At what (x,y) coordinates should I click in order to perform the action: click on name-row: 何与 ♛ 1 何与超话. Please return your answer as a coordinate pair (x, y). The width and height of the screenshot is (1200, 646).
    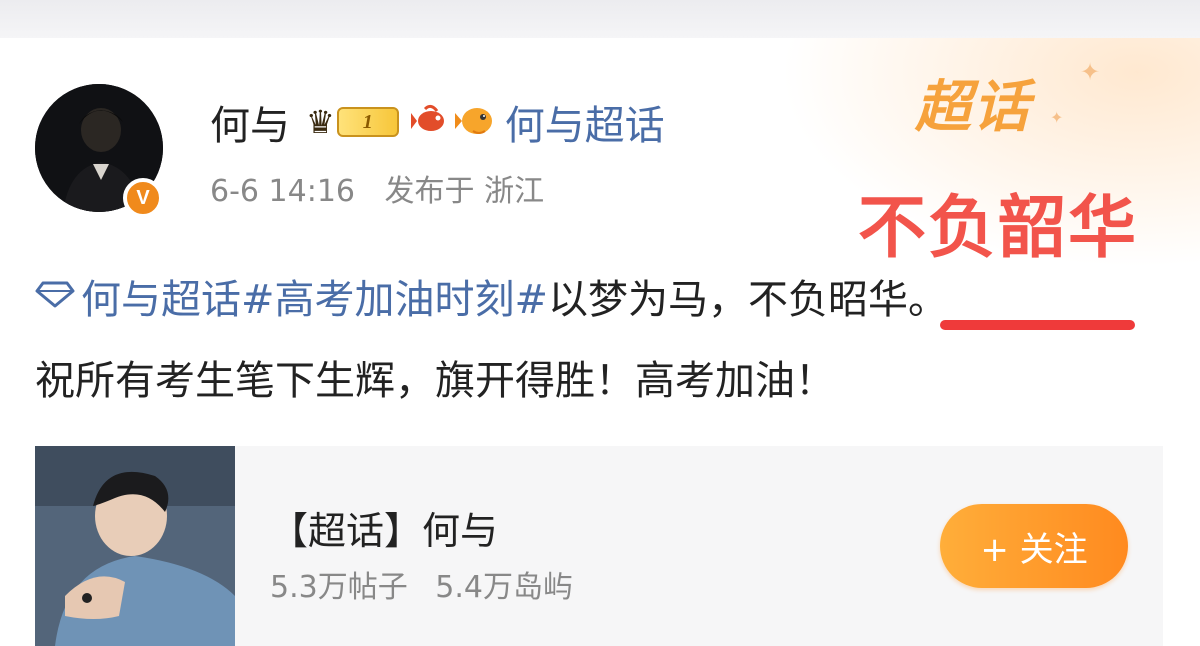
    Looking at the image, I should click on (437, 122).